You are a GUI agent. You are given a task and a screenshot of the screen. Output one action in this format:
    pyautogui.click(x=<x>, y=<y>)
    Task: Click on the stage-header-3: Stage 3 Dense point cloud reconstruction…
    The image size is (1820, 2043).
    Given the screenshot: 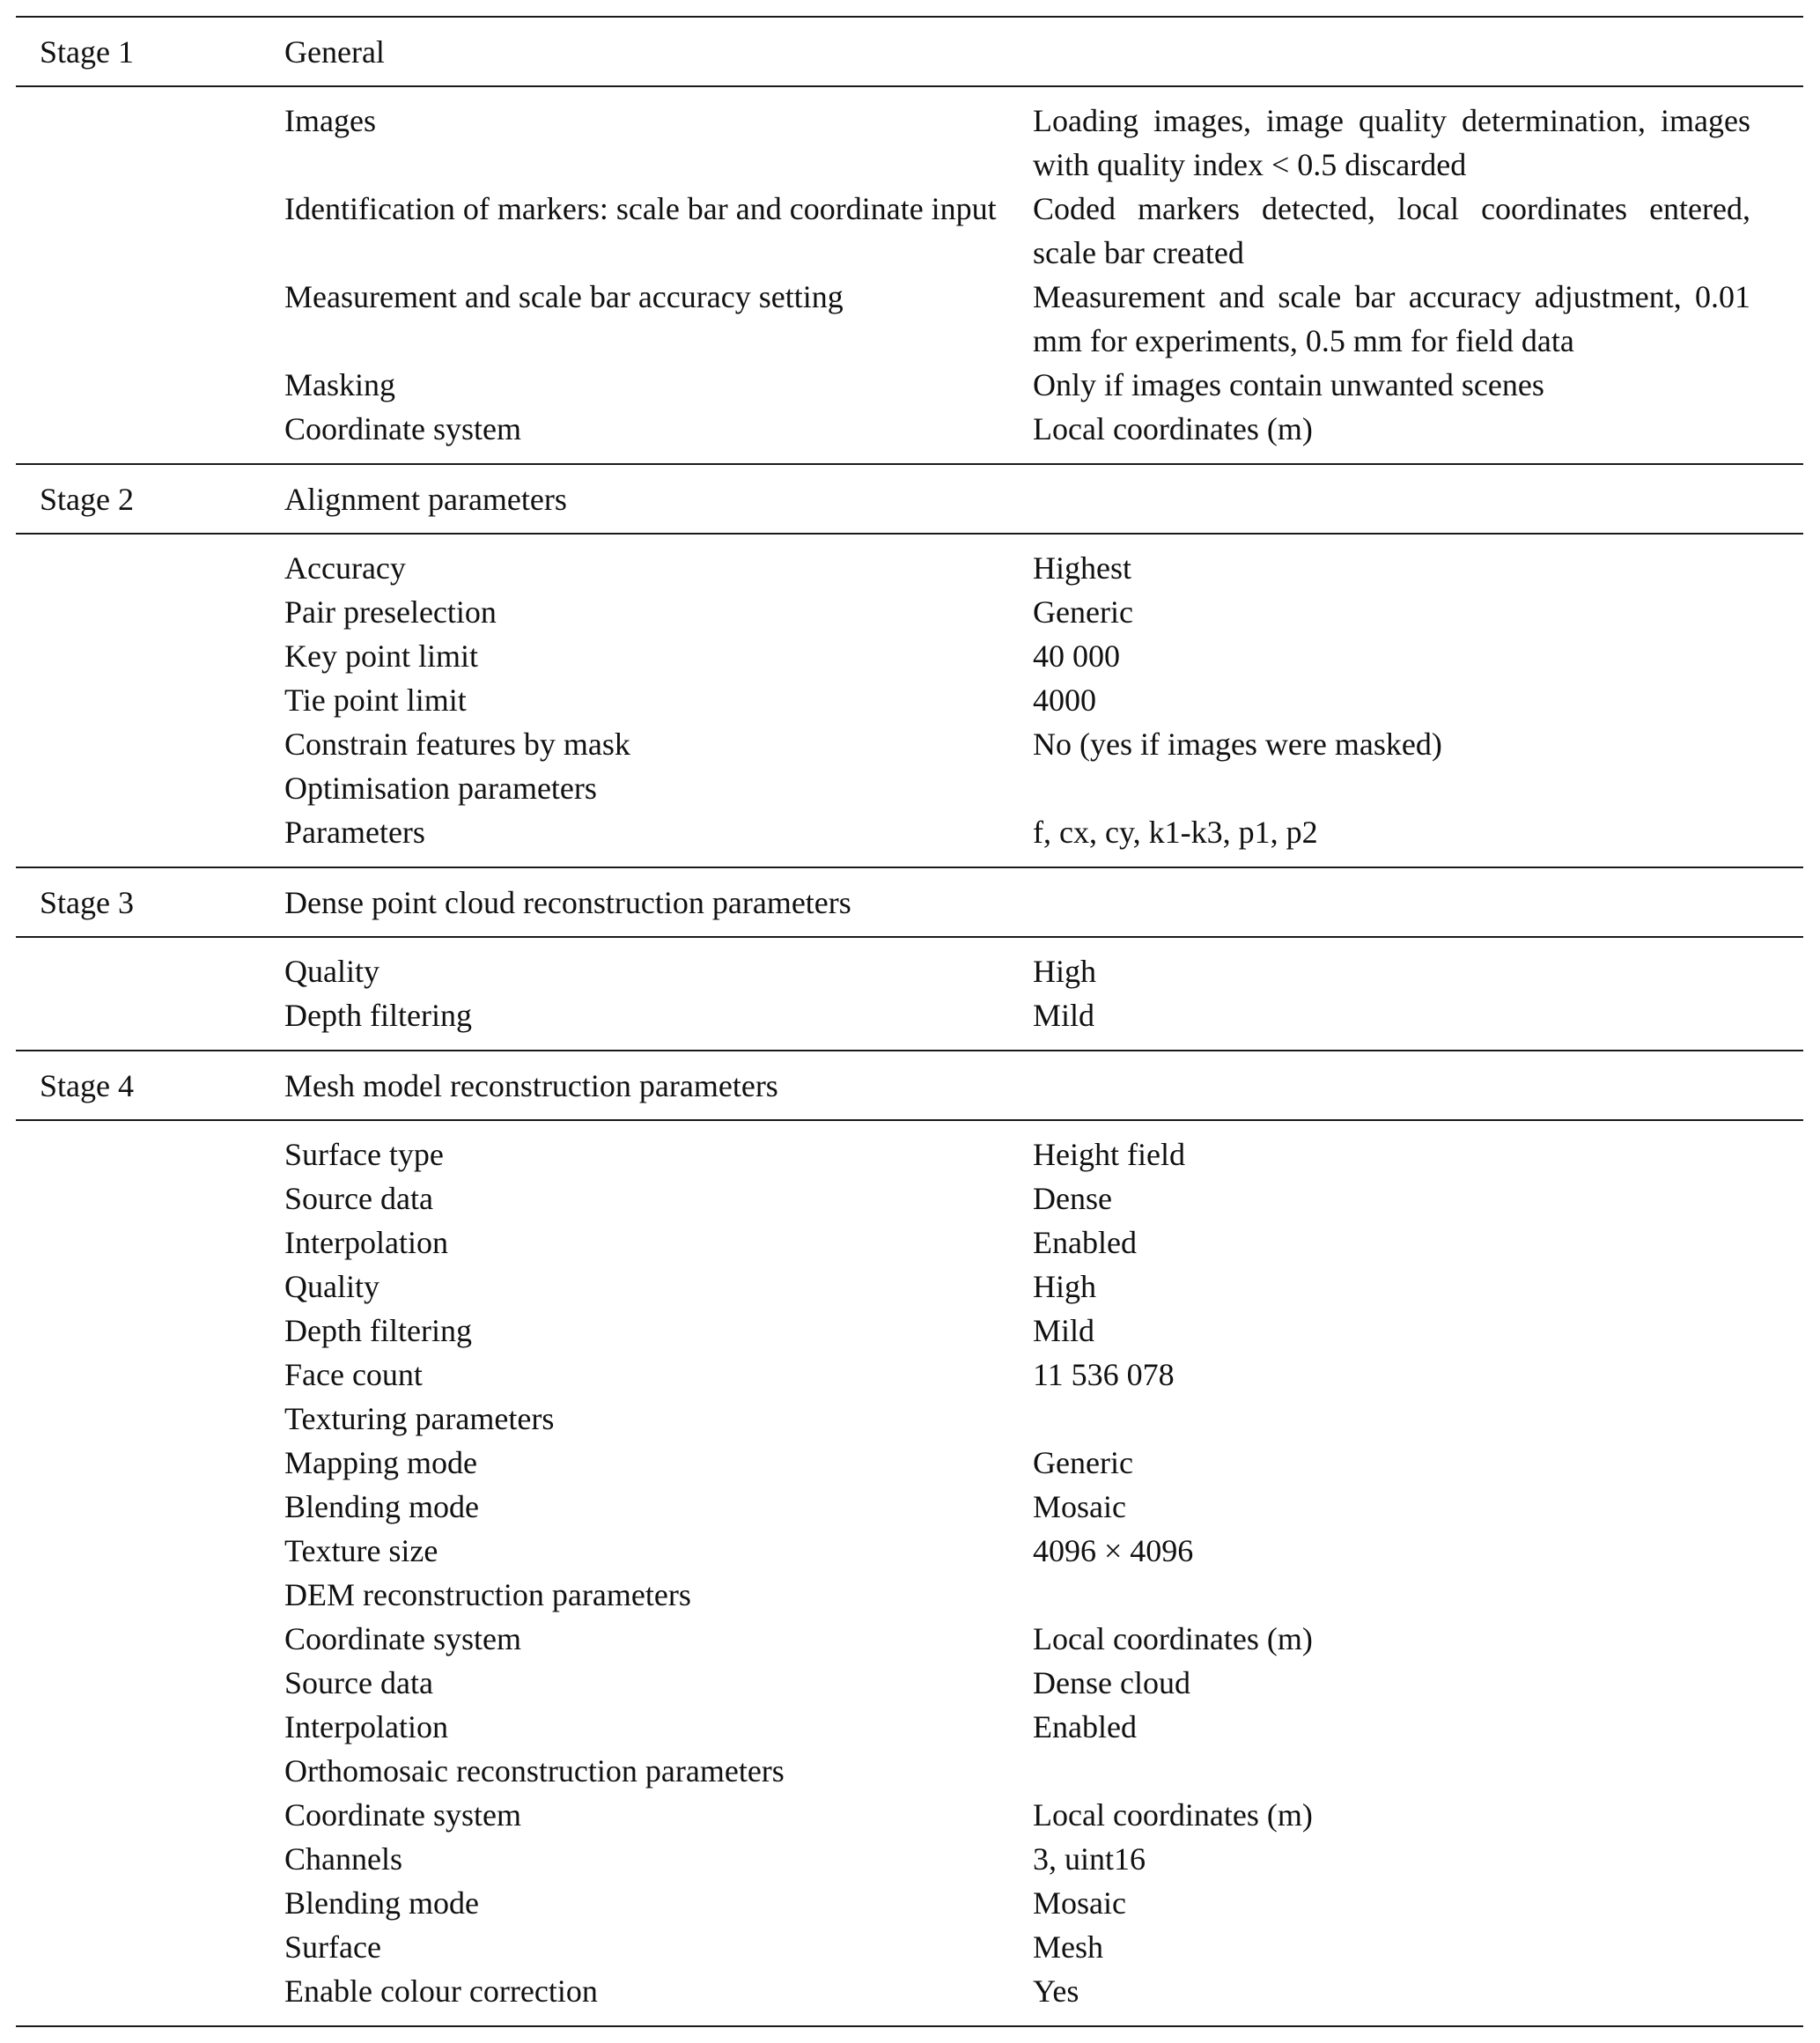 What is the action you would take?
    pyautogui.click(x=910, y=902)
    